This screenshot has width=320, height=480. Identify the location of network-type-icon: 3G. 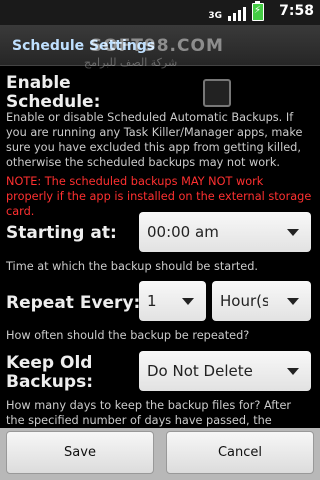
(215, 16).